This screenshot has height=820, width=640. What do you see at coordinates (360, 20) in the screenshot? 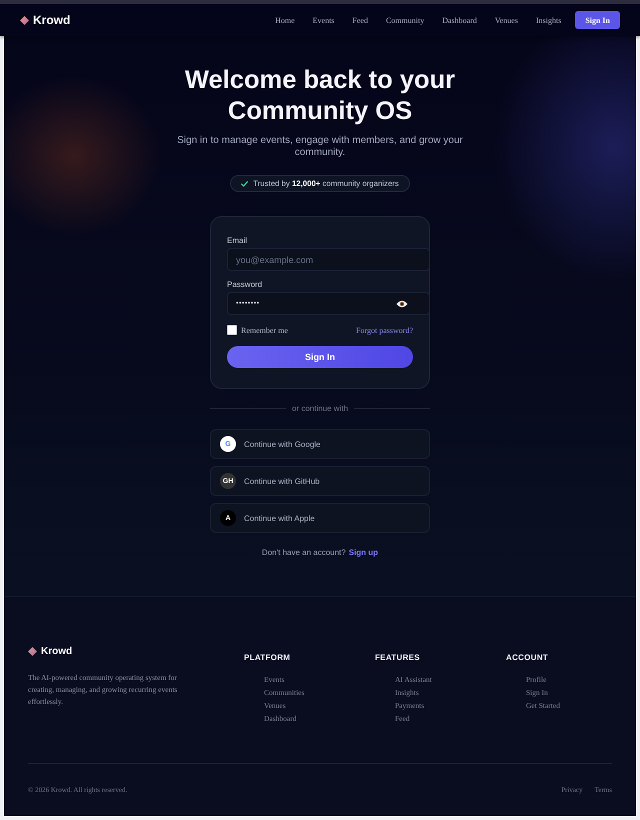
I see `nav-link: Feed` at bounding box center [360, 20].